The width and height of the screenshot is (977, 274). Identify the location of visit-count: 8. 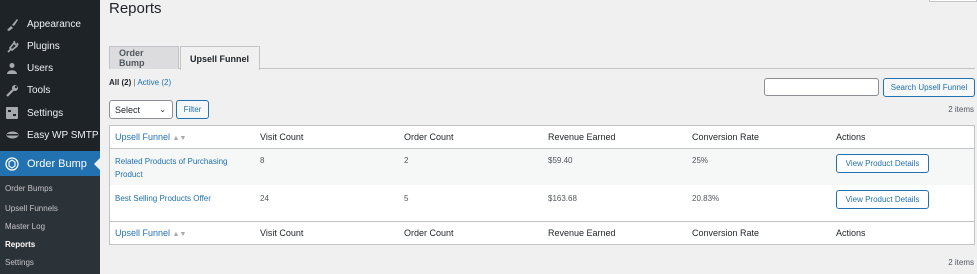
(262, 160).